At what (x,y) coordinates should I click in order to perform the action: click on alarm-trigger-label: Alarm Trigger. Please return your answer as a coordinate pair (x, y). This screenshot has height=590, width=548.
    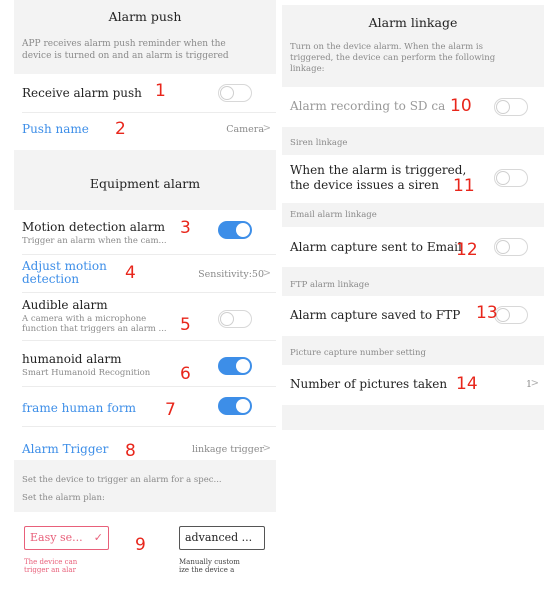
    Looking at the image, I should click on (65, 449).